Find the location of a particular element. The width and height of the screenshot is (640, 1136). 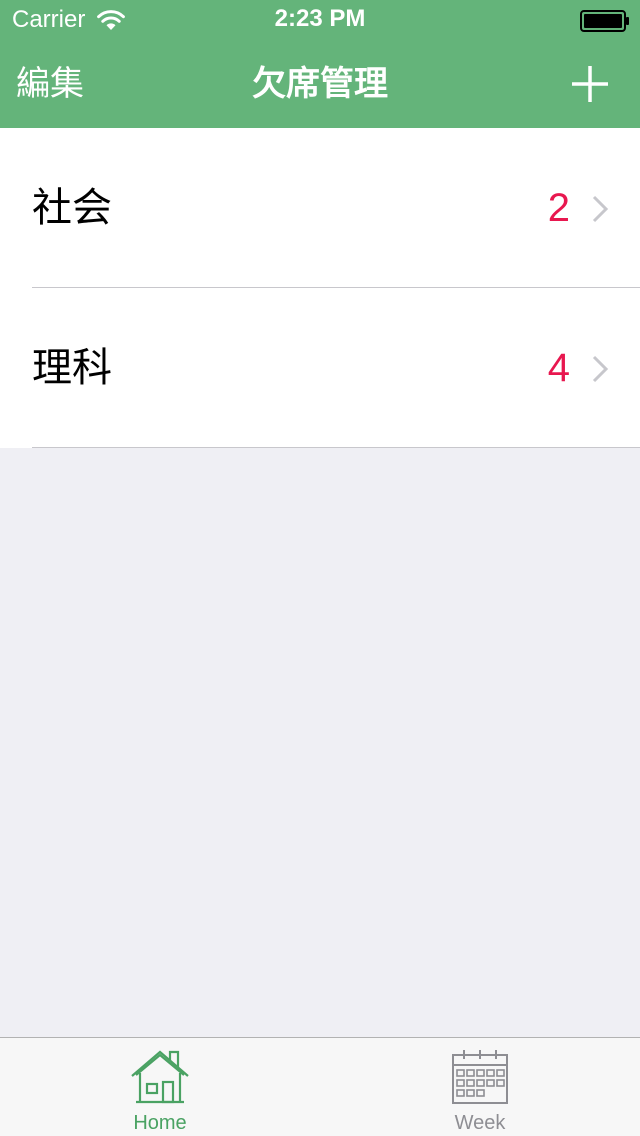

battery-icon is located at coordinates (604, 21).